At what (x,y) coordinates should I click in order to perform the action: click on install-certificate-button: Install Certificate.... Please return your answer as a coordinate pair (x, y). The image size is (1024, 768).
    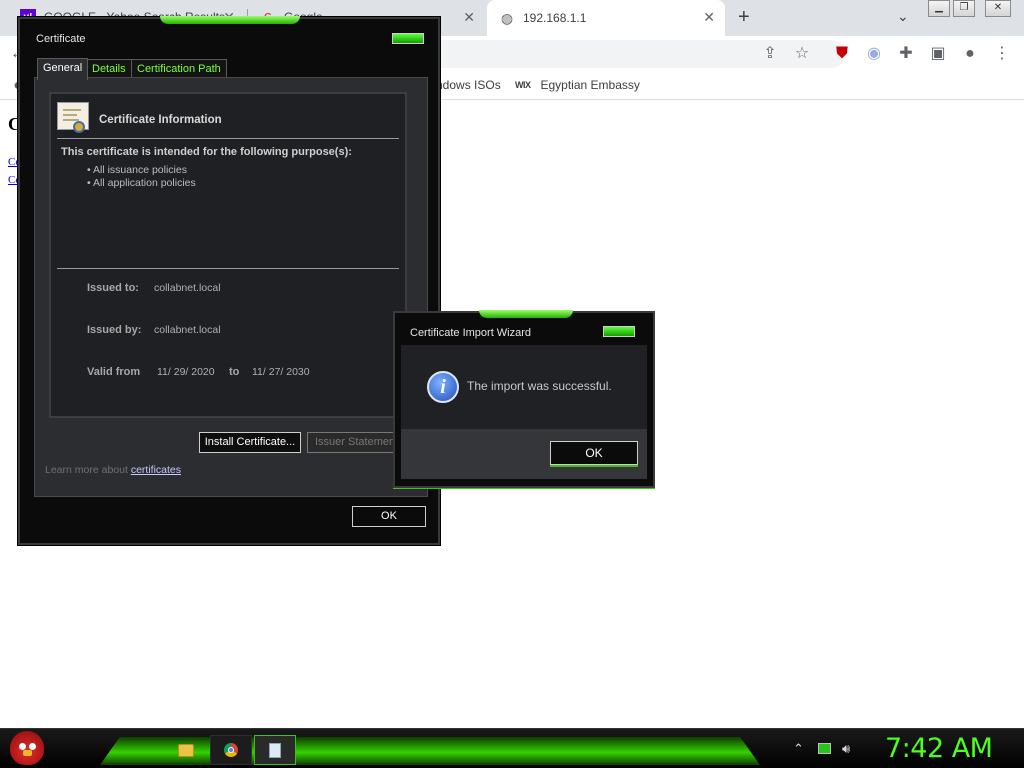
    Looking at the image, I should click on (250, 442).